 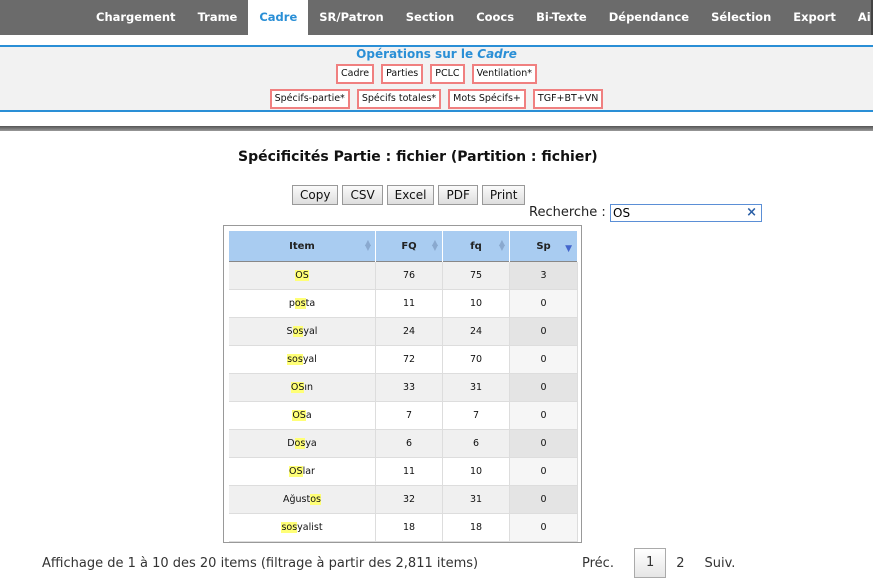 What do you see at coordinates (568, 99) in the screenshot?
I see `op-button-tgf-bt-vn: TGF+BT+VN` at bounding box center [568, 99].